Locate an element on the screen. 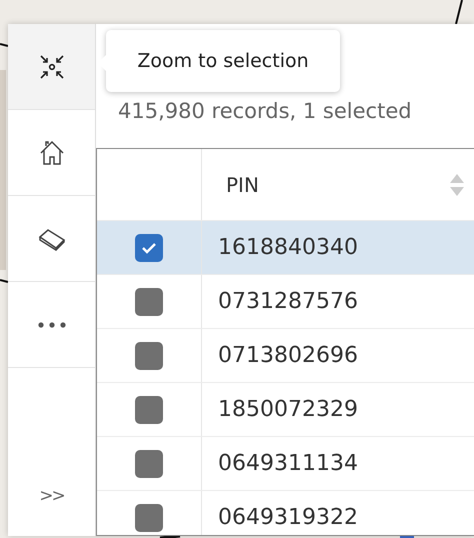 The width and height of the screenshot is (474, 538). checkmark-icon is located at coordinates (149, 248).